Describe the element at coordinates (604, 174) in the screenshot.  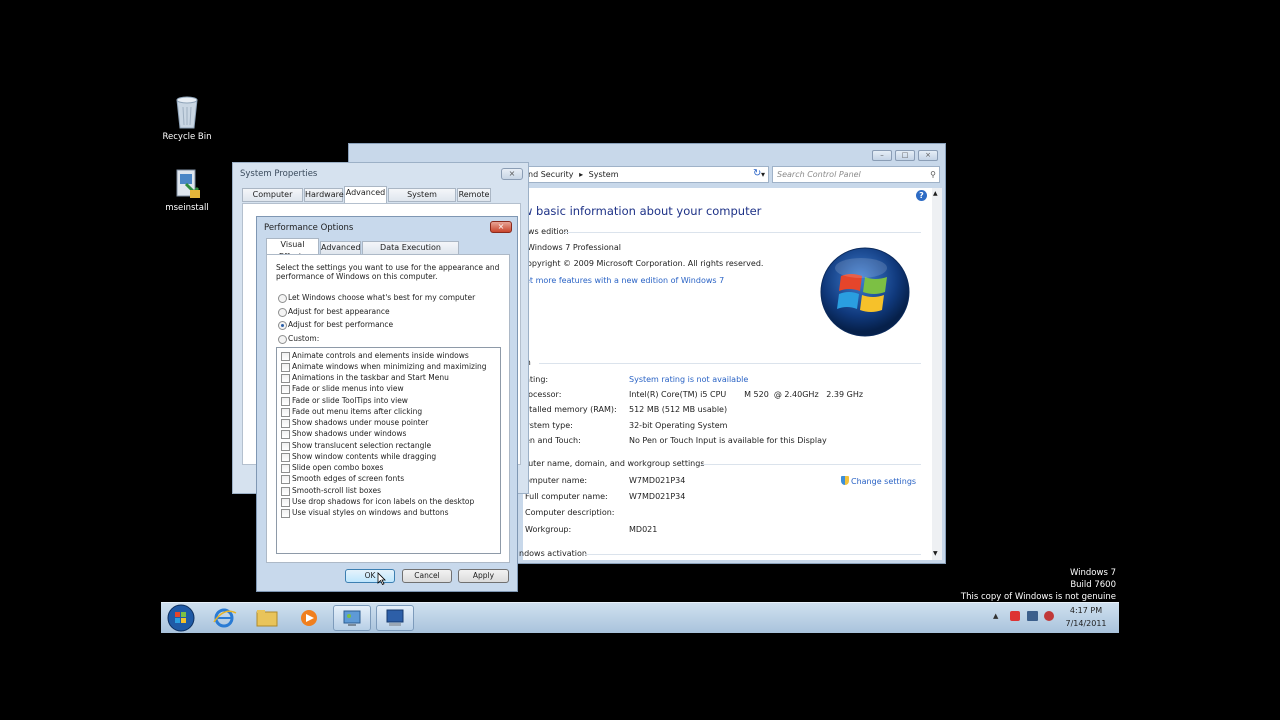
I see `breadcrumb-current: System` at that location.